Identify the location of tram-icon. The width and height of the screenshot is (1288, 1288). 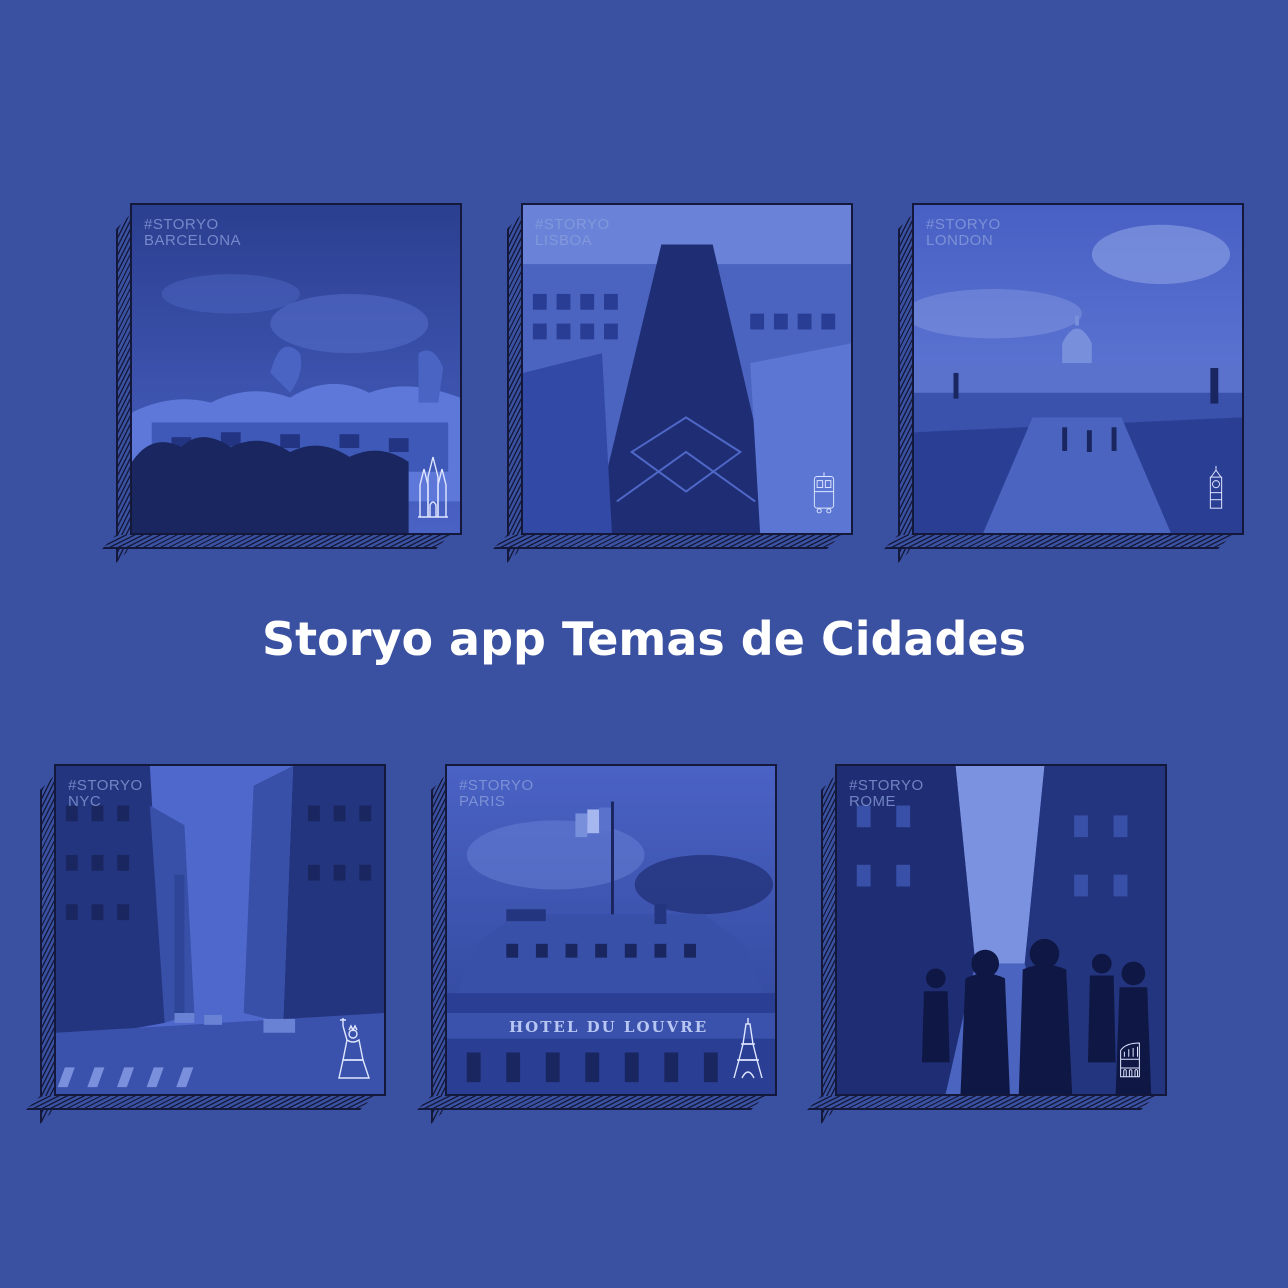
(824, 493).